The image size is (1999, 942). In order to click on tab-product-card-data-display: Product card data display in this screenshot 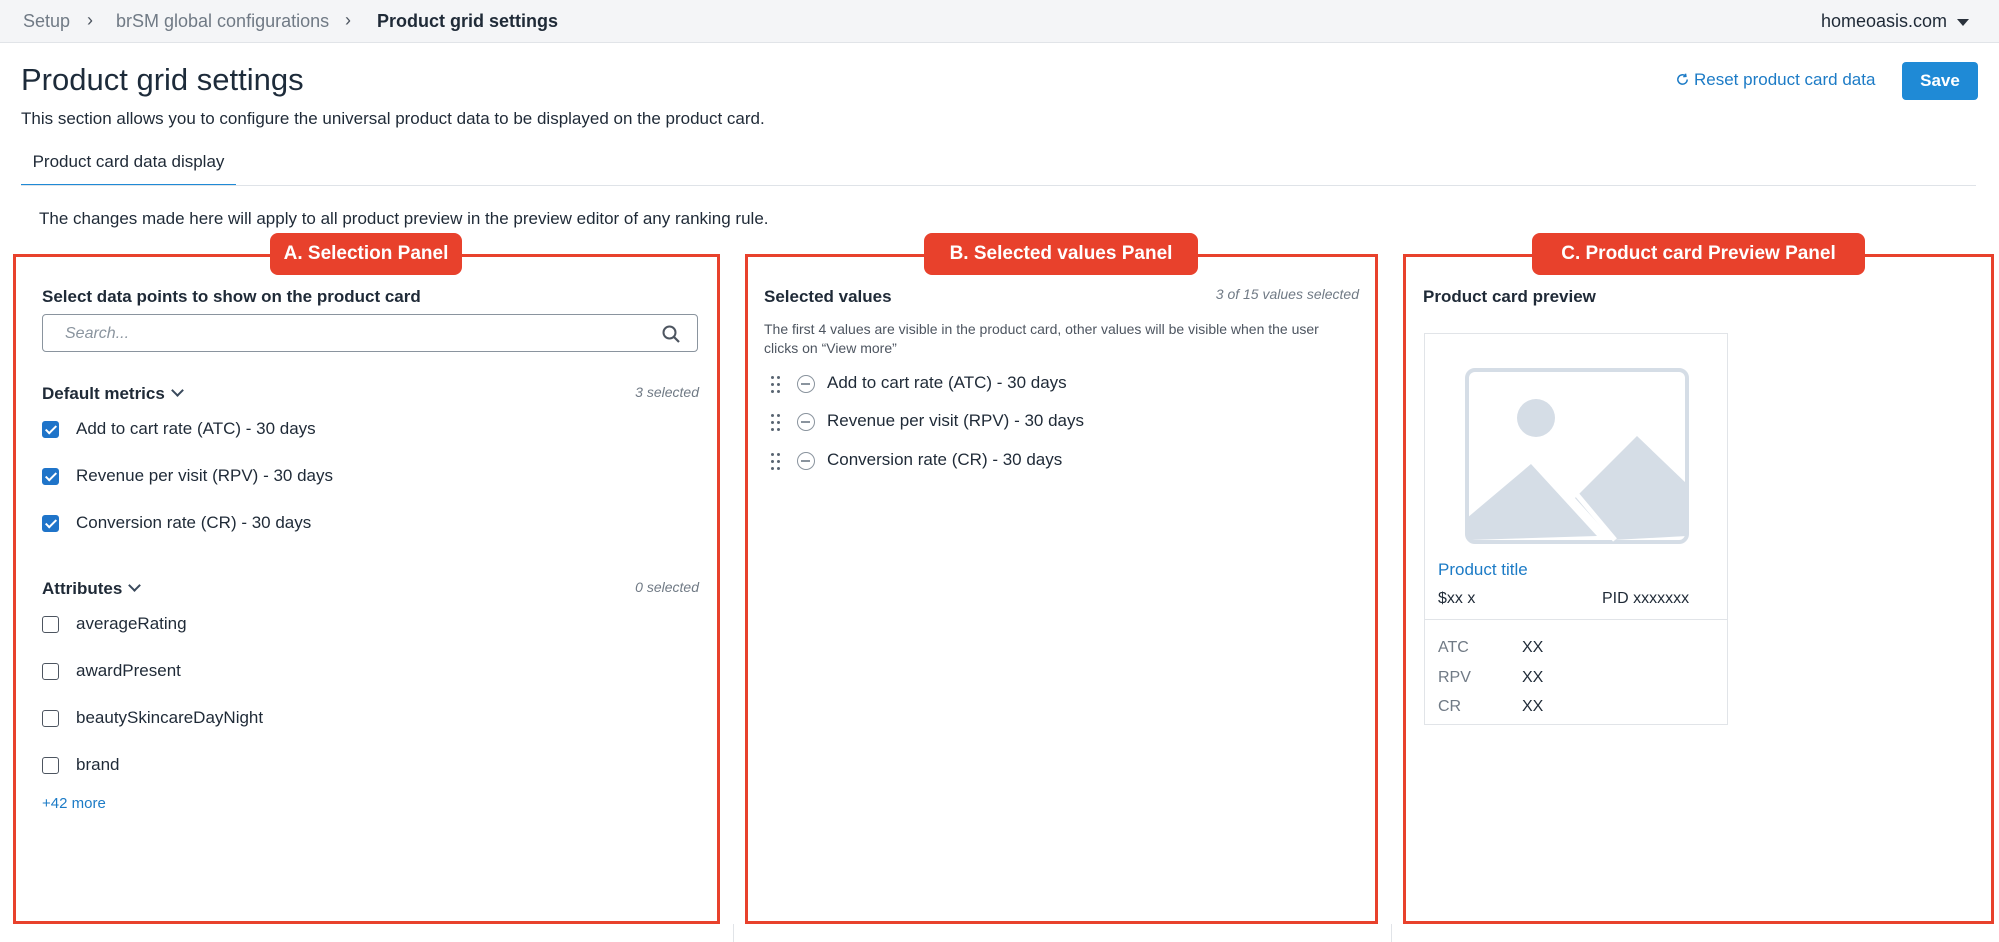, I will do `click(128, 163)`.